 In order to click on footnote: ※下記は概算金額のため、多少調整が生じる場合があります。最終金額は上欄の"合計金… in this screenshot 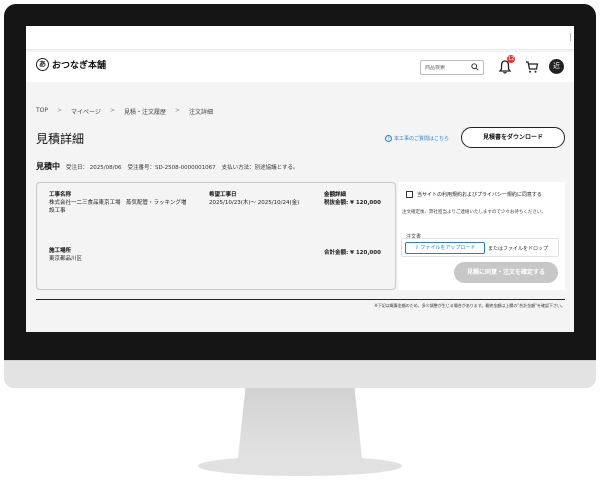, I will do `click(469, 305)`.